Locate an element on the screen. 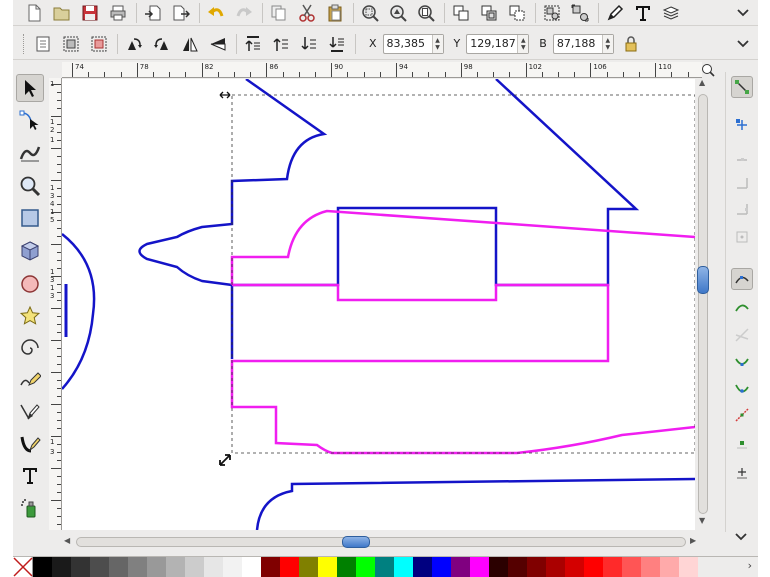 This screenshot has height=577, width=770. horizontal-ruler: 74 78 82 86 90 94 98 102 106 110 is located at coordinates (382, 70).